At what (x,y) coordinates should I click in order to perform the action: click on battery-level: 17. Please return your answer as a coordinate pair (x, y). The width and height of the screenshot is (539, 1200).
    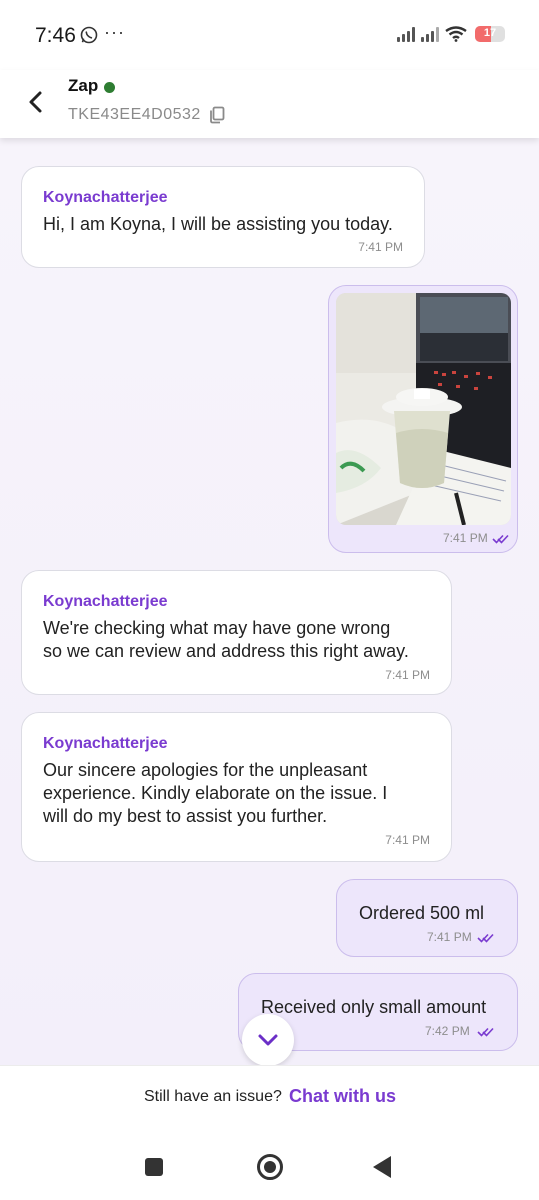
    Looking at the image, I should click on (490, 33).